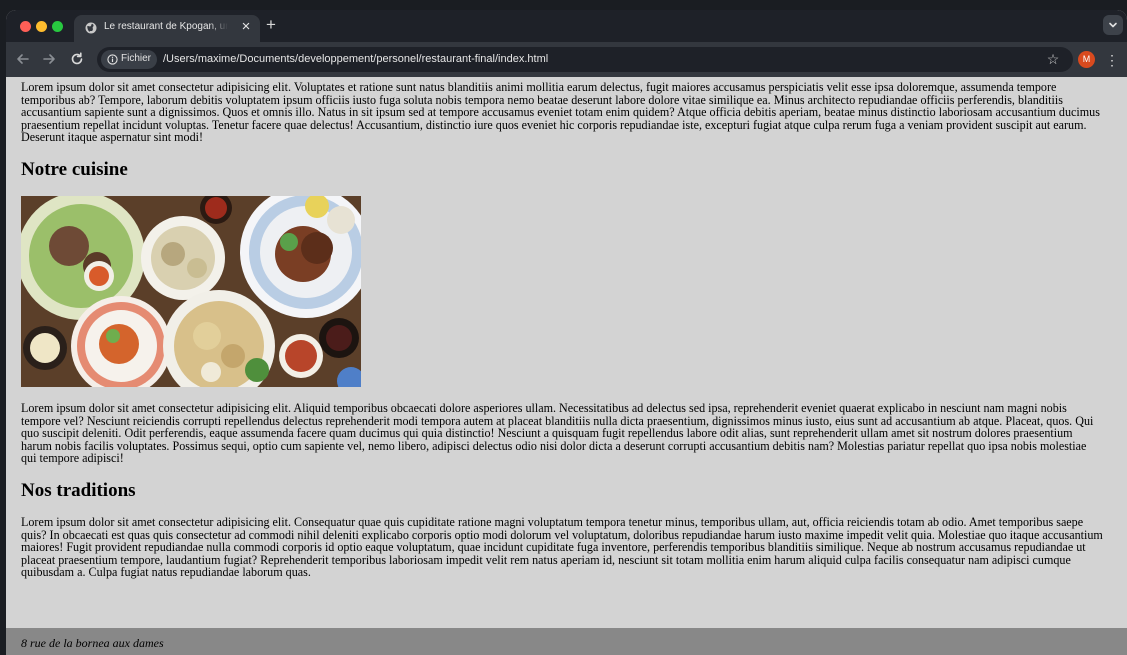  What do you see at coordinates (74, 169) in the screenshot?
I see `section-heading-cuisine: Notre cuisine` at bounding box center [74, 169].